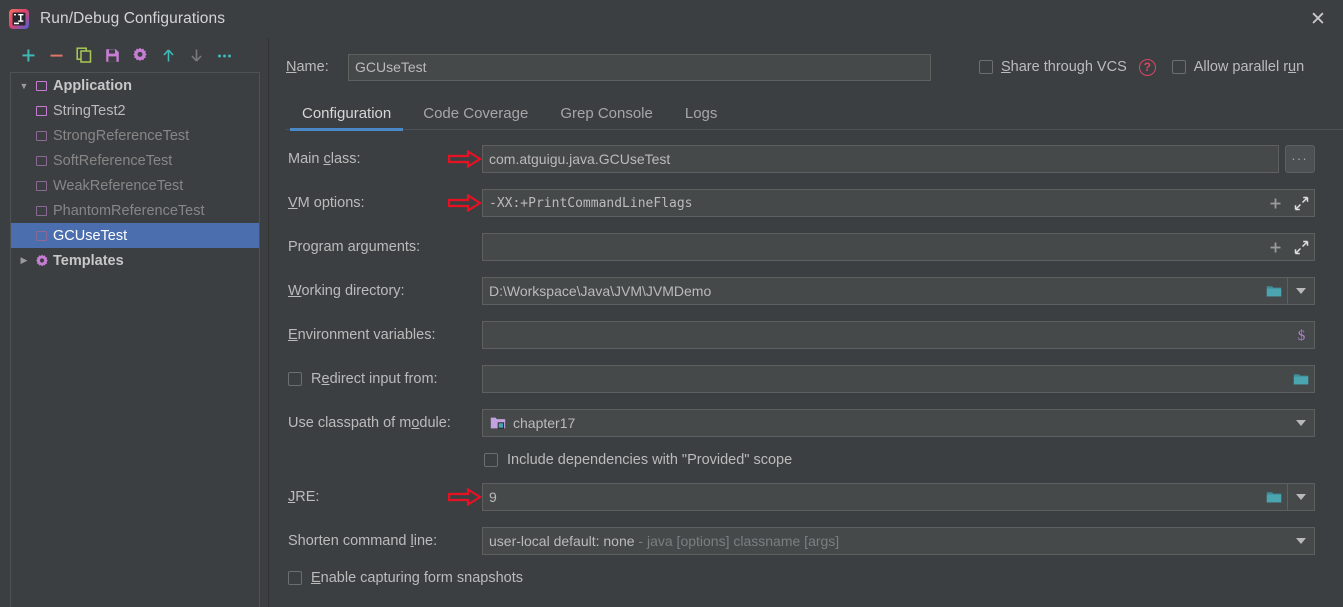 The width and height of the screenshot is (1343, 607). I want to click on share-through-vcs-checkbox: Share through VCS, so click(1053, 67).